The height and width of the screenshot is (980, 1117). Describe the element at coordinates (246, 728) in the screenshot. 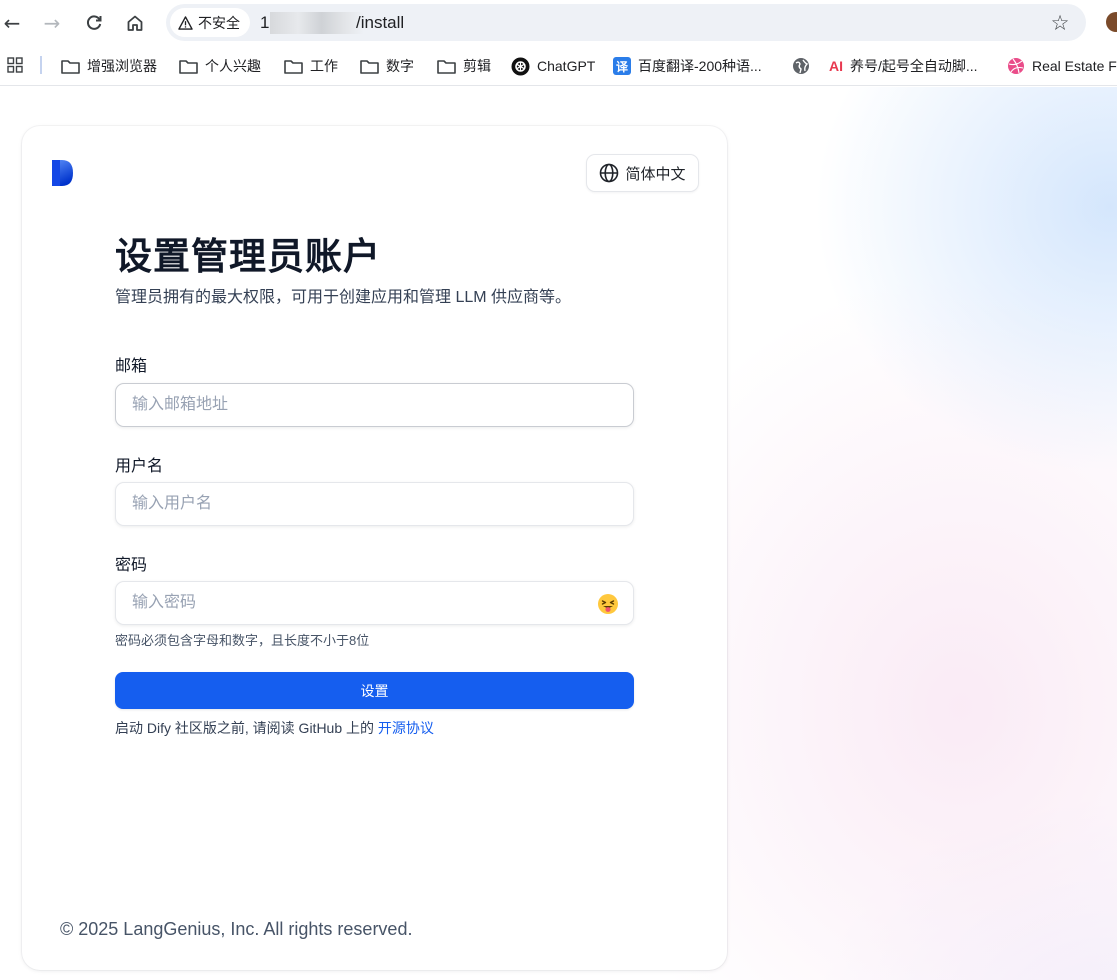

I see `license-notice-text: 启动 Dify 社区版之前, 请阅读 GitHub 上的` at that location.